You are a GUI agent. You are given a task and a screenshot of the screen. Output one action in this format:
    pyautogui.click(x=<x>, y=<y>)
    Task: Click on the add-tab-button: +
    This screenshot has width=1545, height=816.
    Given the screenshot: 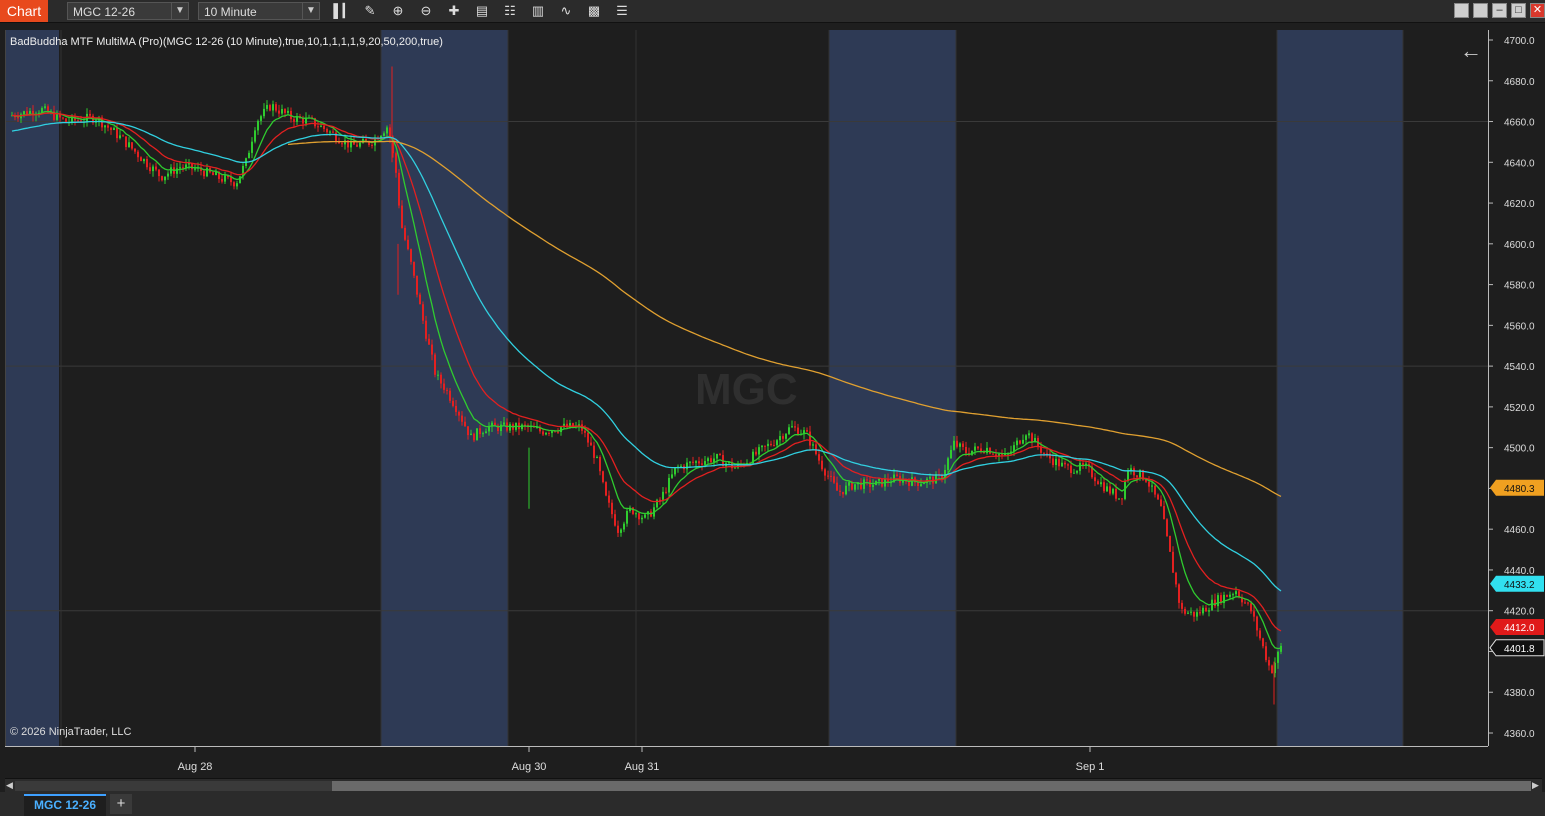 What is the action you would take?
    pyautogui.click(x=121, y=804)
    